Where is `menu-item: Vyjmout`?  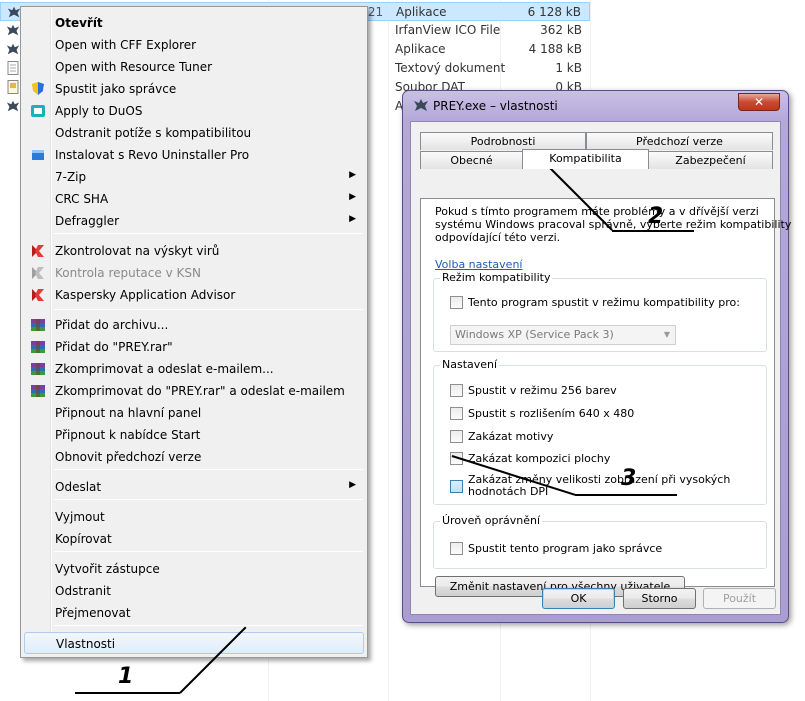
menu-item: Vyjmout is located at coordinates (194, 517).